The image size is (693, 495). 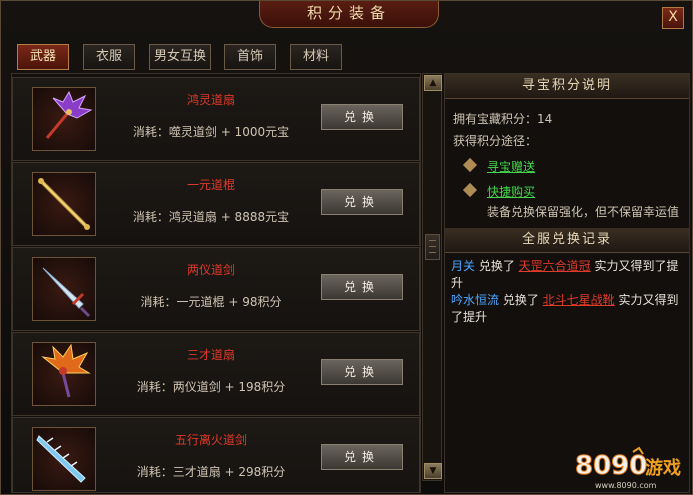 What do you see at coordinates (611, 466) in the screenshot?
I see `svg-text: 8090` at bounding box center [611, 466].